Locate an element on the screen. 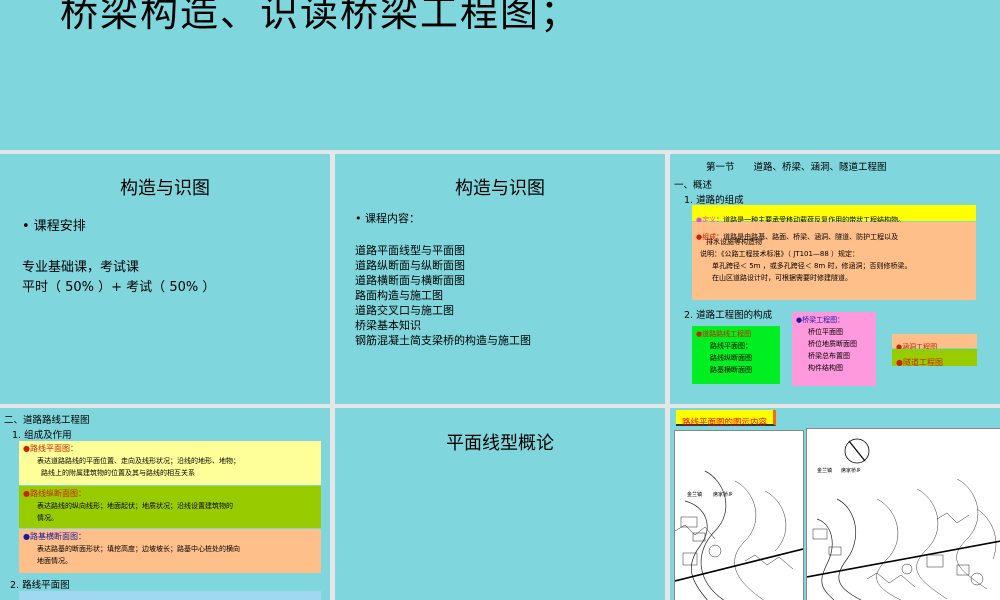 The height and width of the screenshot is (600, 1000). road-item: 路线纵断面图 is located at coordinates (731, 358).